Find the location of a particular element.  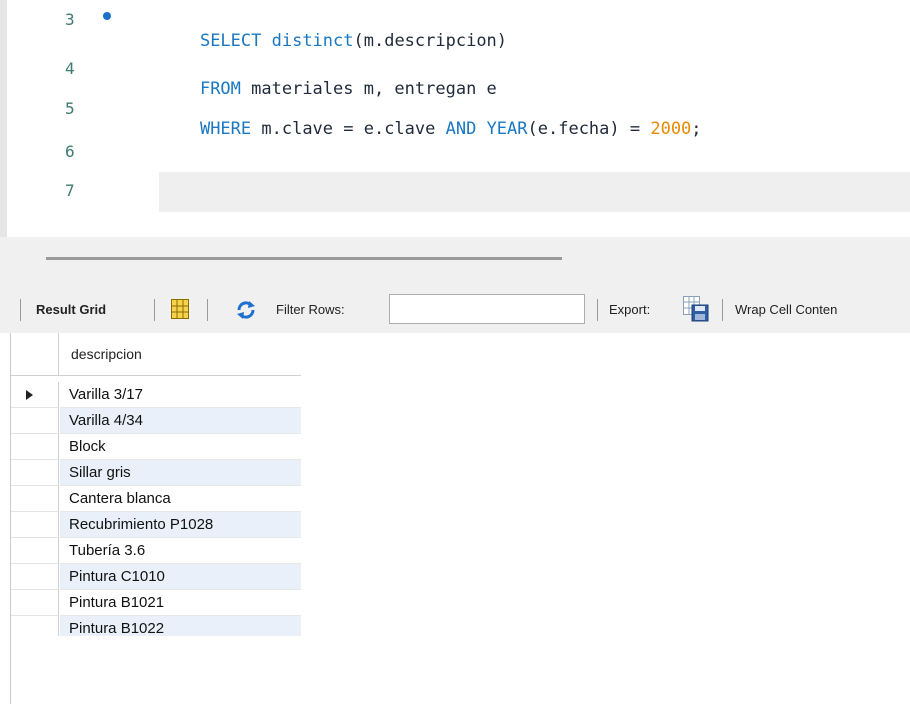

table-cell: Cantera blanca is located at coordinates (180, 499).